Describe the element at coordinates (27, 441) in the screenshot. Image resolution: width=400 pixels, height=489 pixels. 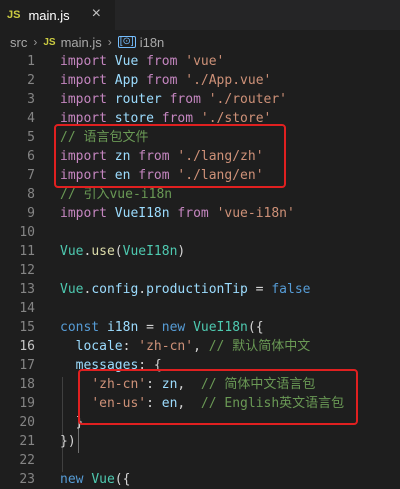
I see `line-number: 21` at that location.